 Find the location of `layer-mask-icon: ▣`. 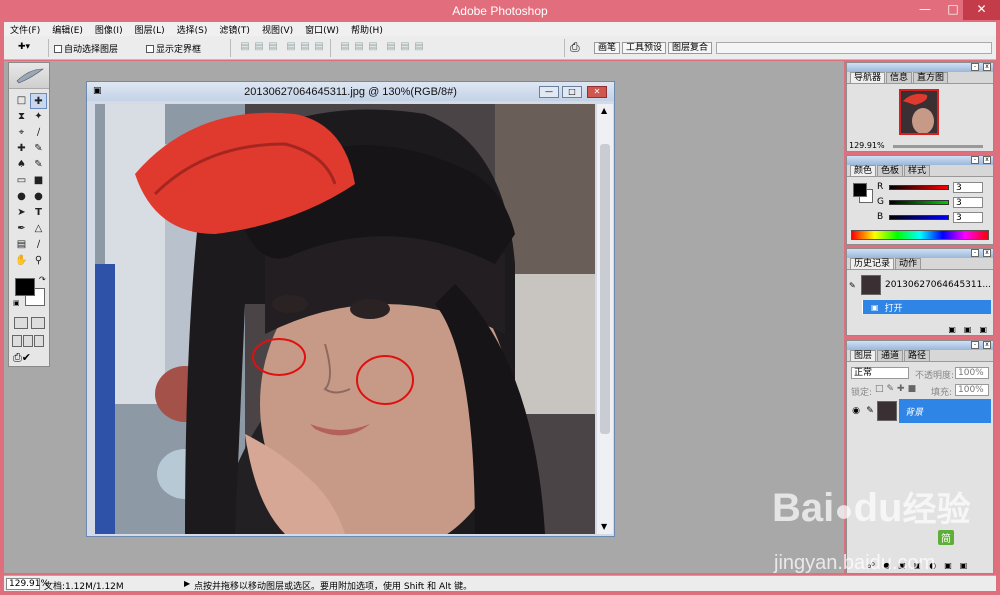

layer-mask-icon: ▣ is located at coordinates (902, 565).